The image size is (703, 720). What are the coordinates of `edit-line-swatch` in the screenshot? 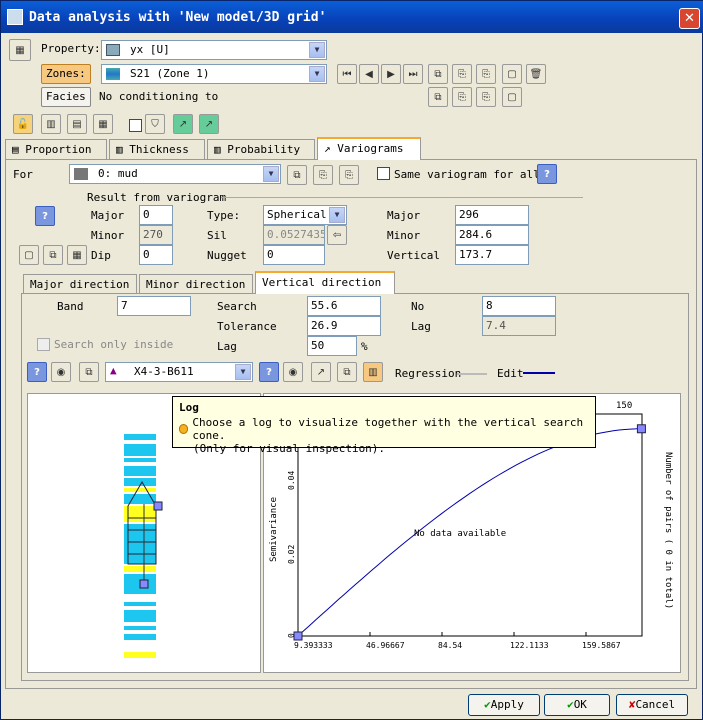 It's located at (539, 373).